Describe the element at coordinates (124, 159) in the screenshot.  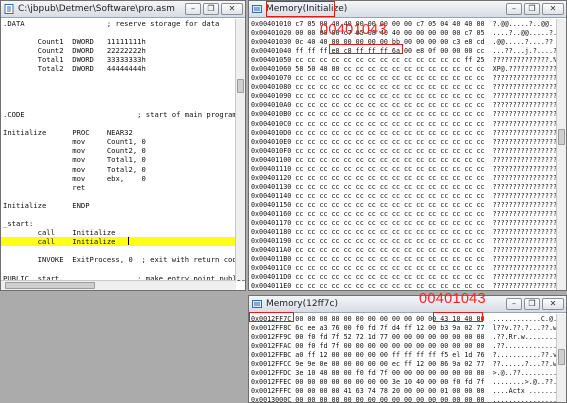
I see `code-line: mov Total1, 0` at that location.